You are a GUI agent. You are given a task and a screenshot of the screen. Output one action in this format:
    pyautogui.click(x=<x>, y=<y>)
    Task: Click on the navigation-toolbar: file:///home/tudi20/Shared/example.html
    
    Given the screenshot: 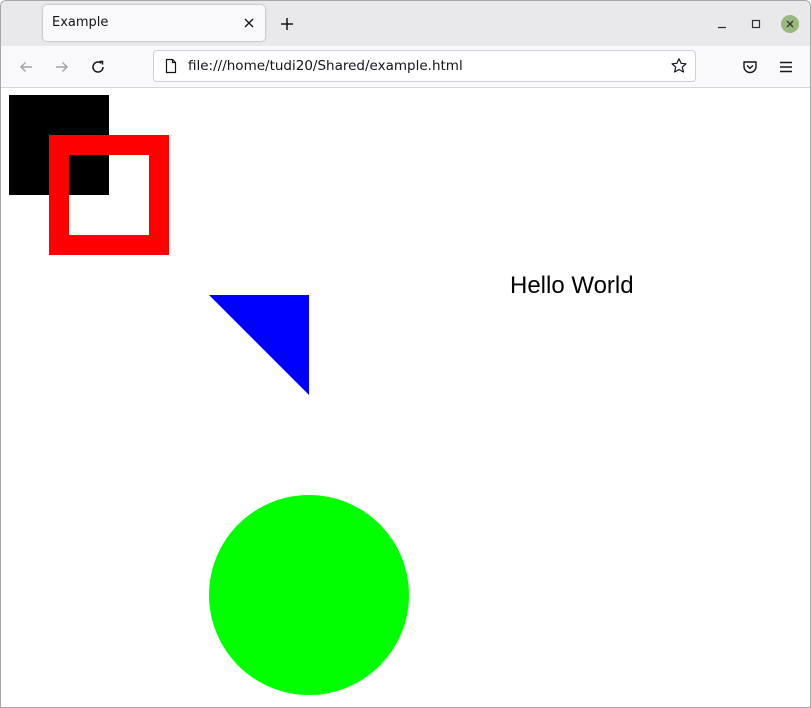 What is the action you would take?
    pyautogui.click(x=405, y=67)
    